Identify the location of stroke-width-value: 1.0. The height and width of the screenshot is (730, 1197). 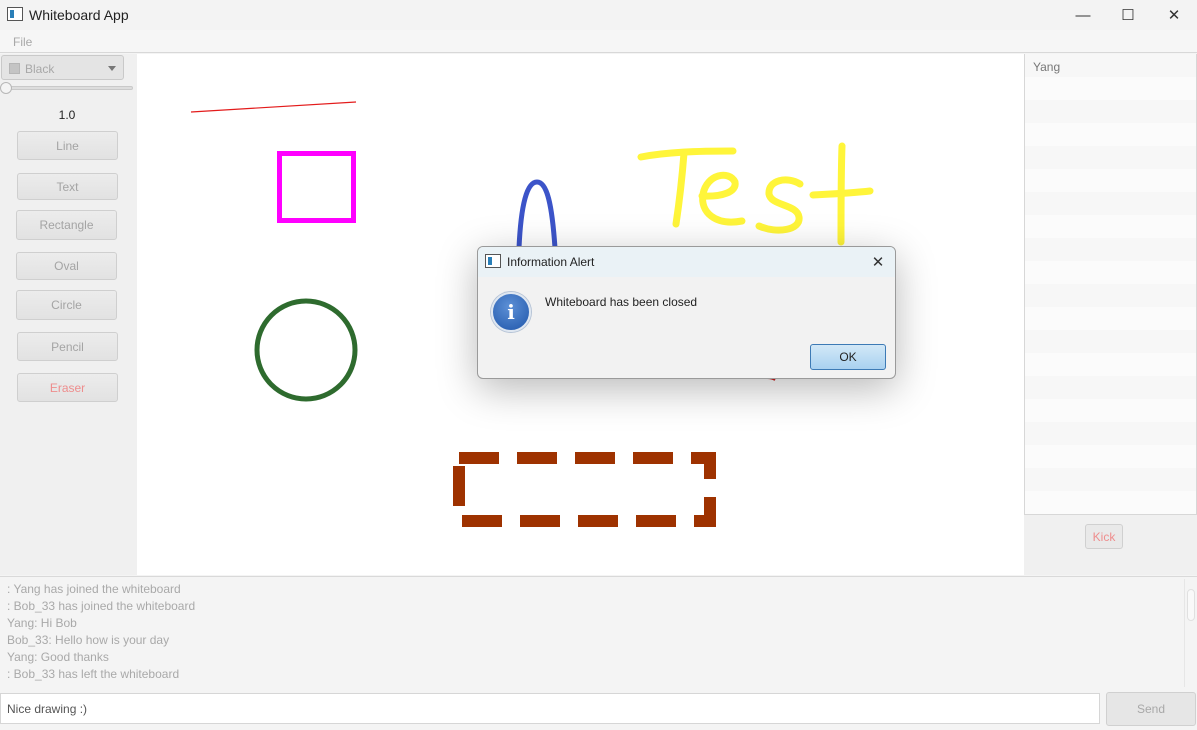
(67, 115).